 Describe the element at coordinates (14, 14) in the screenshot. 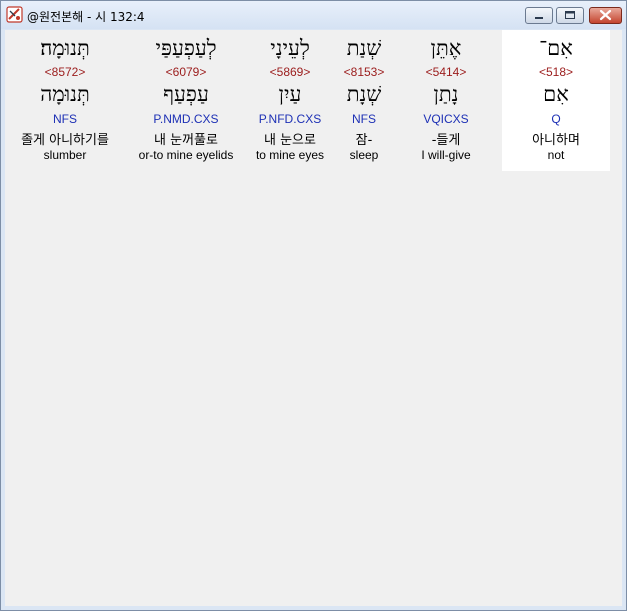

I see `app-logo-icon` at that location.